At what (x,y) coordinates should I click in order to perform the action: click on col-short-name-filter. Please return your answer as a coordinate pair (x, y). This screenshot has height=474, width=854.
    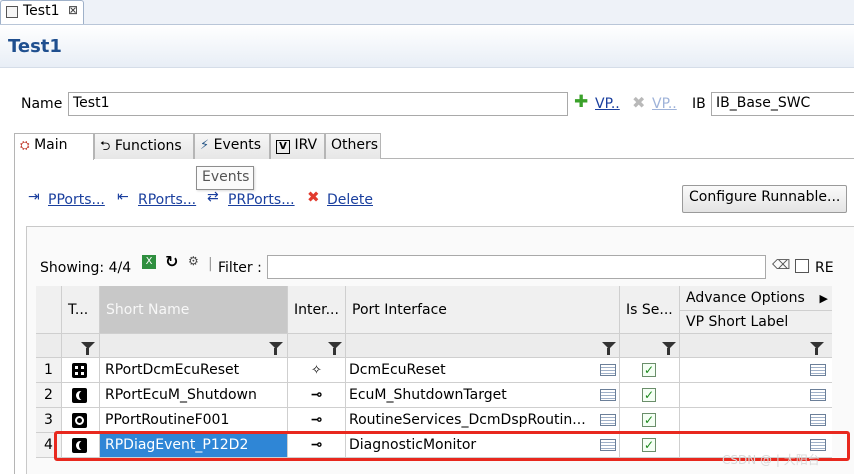
    Looking at the image, I should click on (194, 346).